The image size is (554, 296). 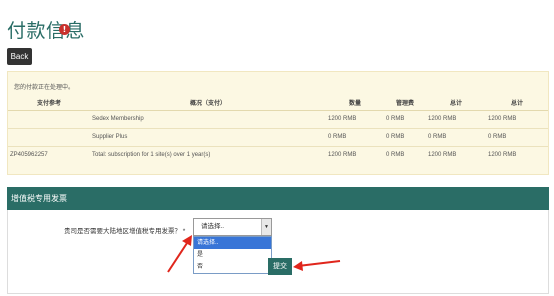 What do you see at coordinates (405, 103) in the screenshot?
I see `column-header-admin-fee: 管理费` at bounding box center [405, 103].